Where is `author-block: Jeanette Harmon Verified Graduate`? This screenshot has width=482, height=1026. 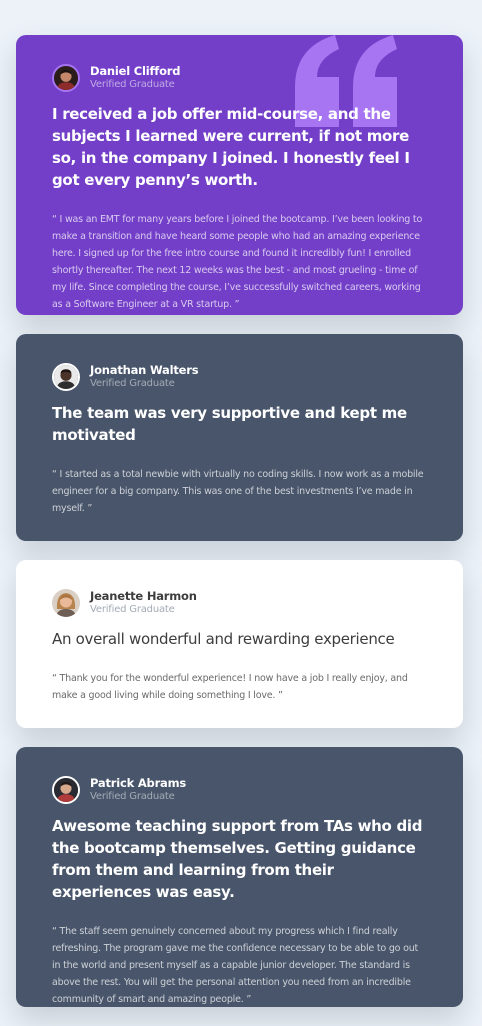 author-block: Jeanette Harmon Verified Graduate is located at coordinates (239, 603).